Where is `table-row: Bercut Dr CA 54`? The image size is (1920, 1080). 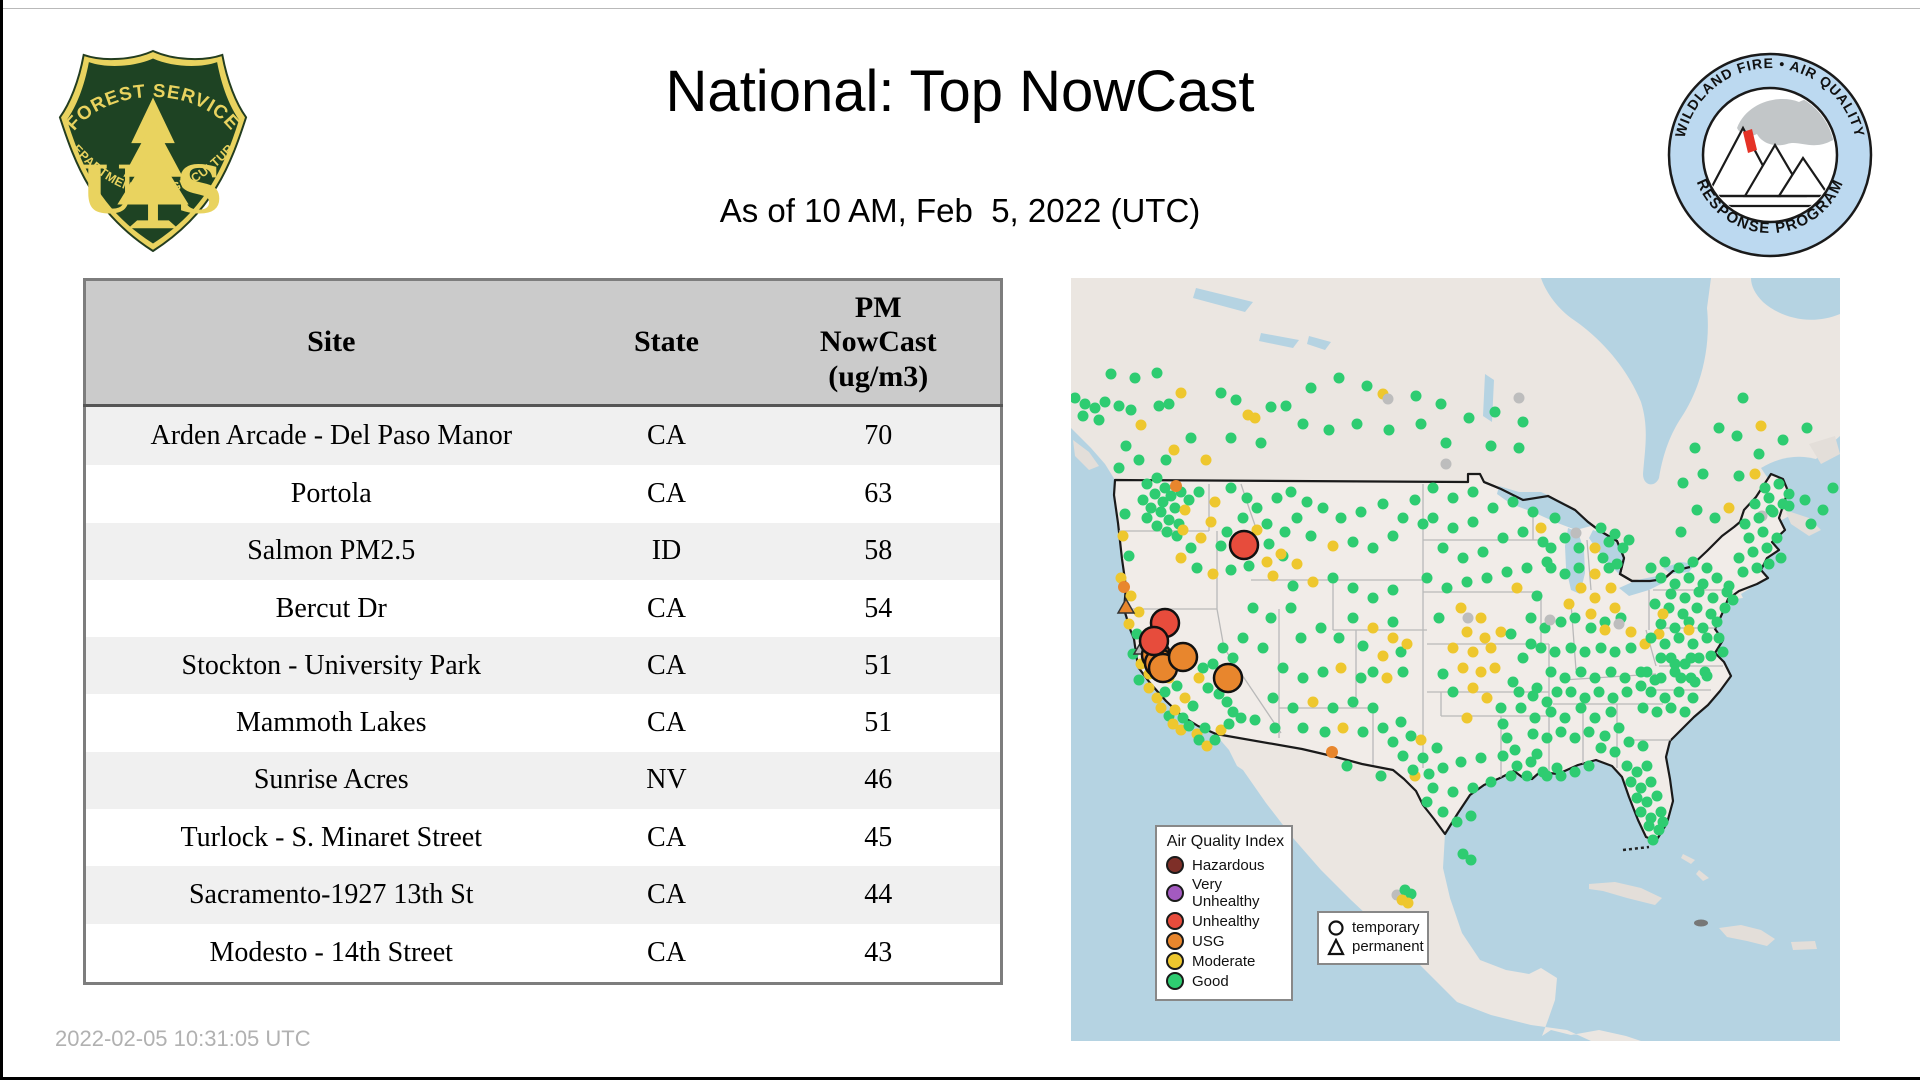
table-row: Bercut Dr CA 54 is located at coordinates (543, 608).